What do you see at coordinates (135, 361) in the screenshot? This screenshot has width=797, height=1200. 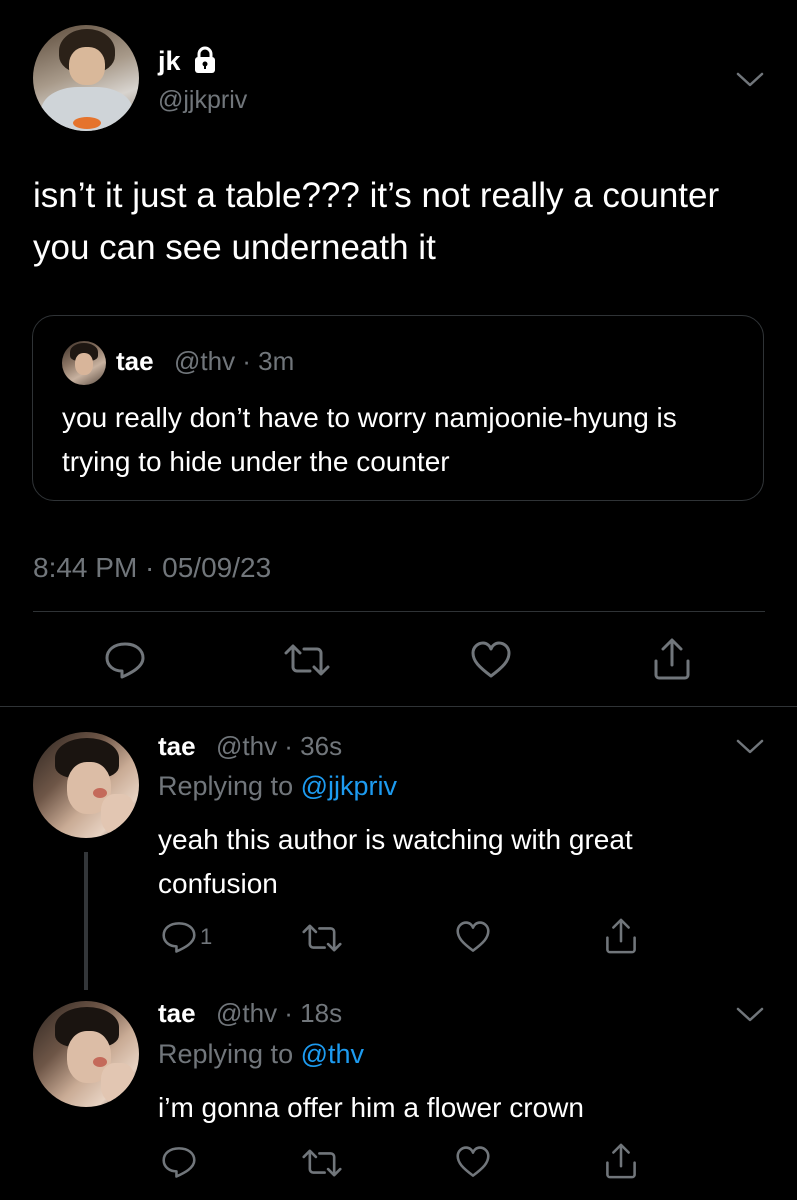 I see `quoted-author-name: tae` at bounding box center [135, 361].